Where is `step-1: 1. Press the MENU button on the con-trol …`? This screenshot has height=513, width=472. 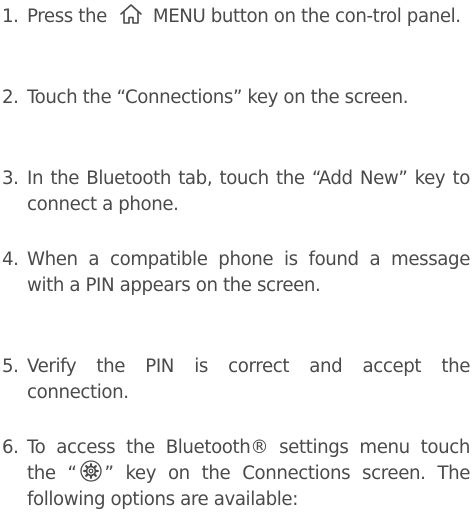 step-1: 1. Press the MENU button on the con-trol … is located at coordinates (235, 17).